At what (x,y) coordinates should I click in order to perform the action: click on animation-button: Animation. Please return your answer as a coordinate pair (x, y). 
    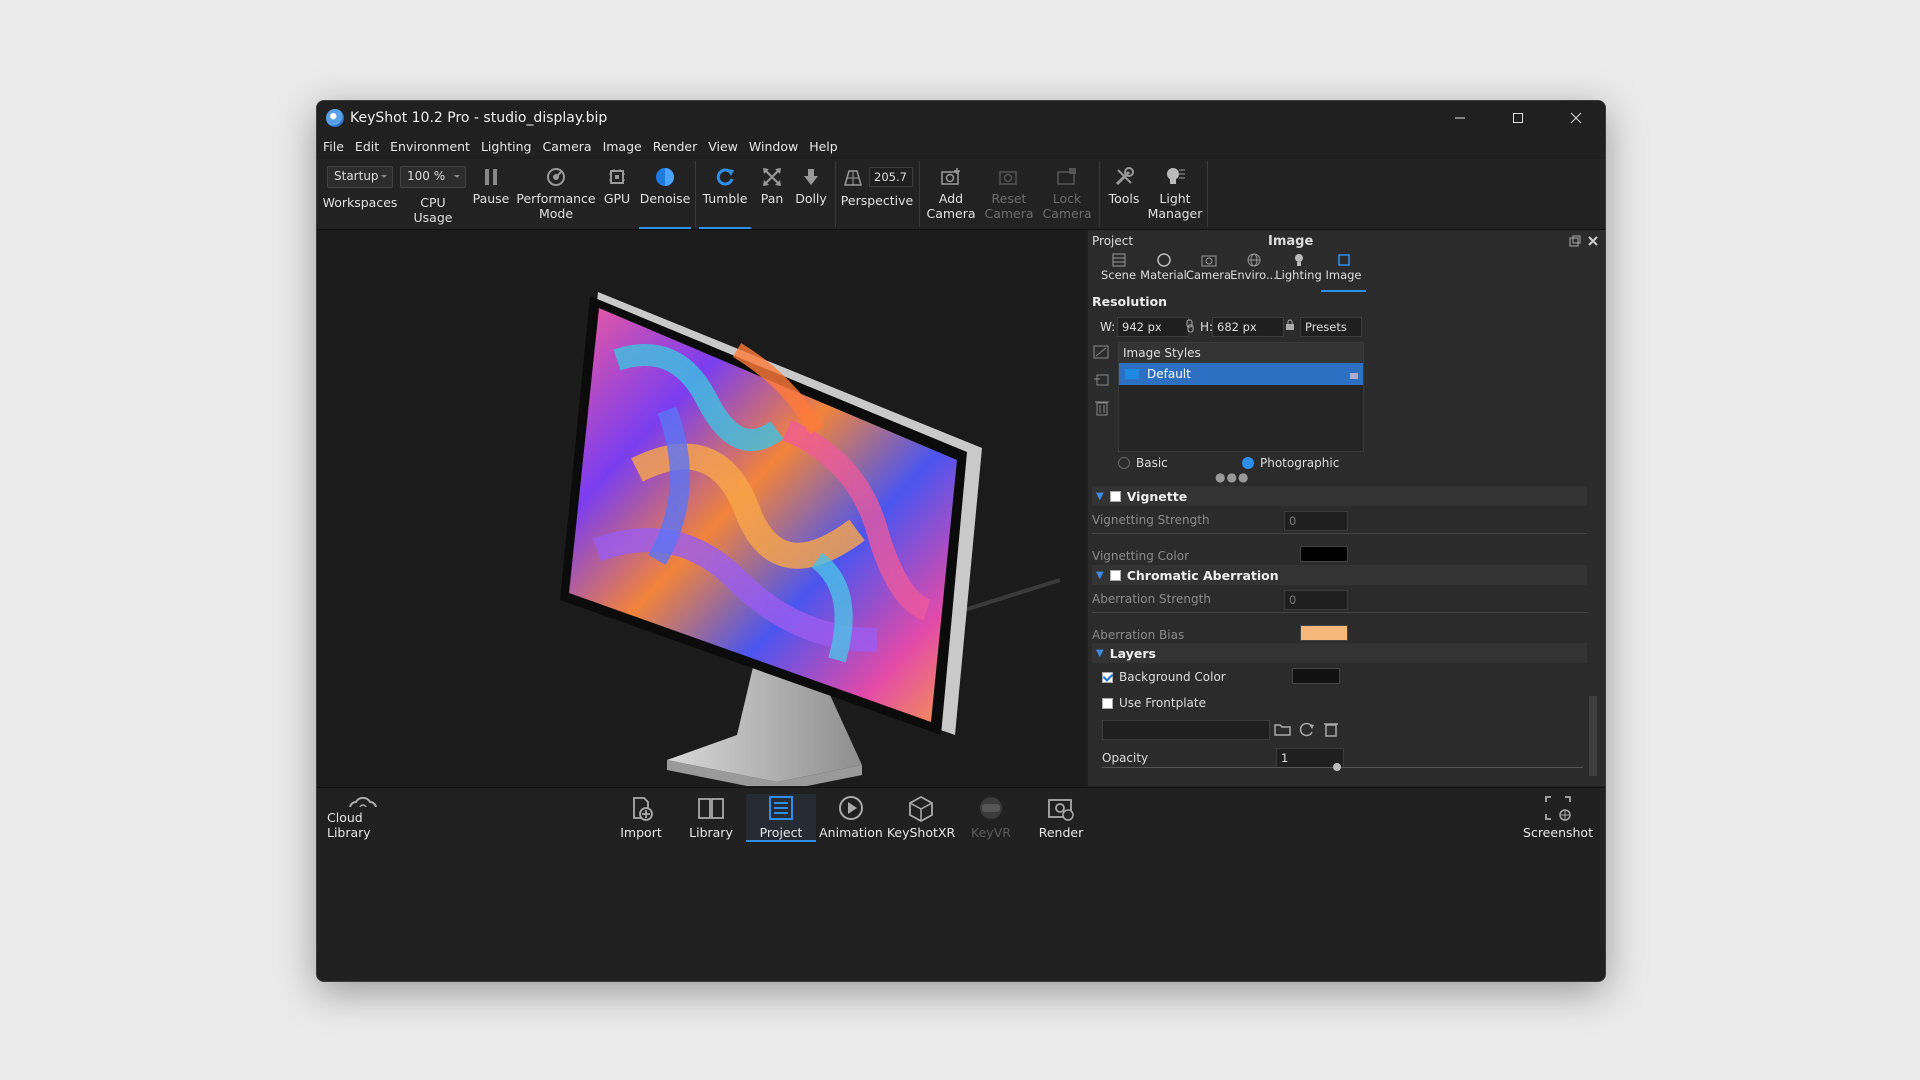
    Looking at the image, I should click on (851, 817).